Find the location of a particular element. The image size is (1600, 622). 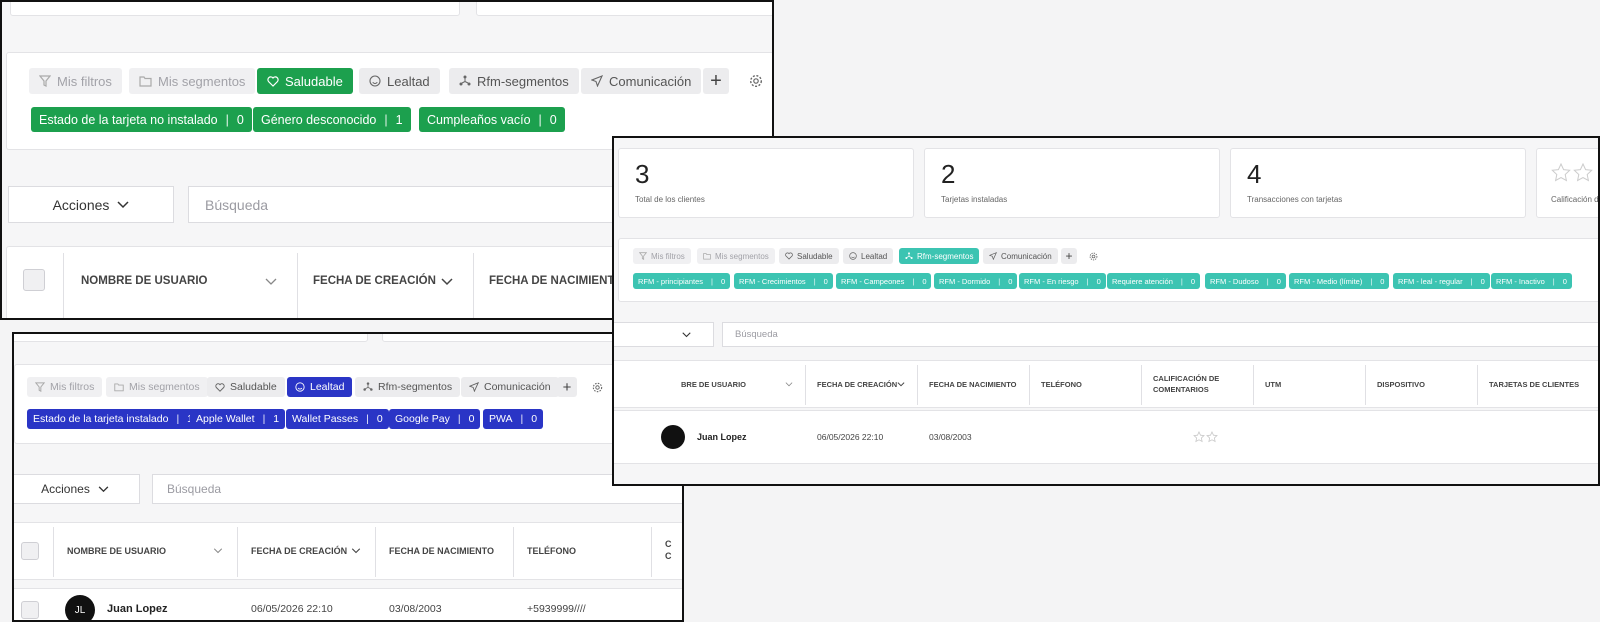

tag-requiere-atencion: Requiere atención | 0 is located at coordinates (1154, 281).